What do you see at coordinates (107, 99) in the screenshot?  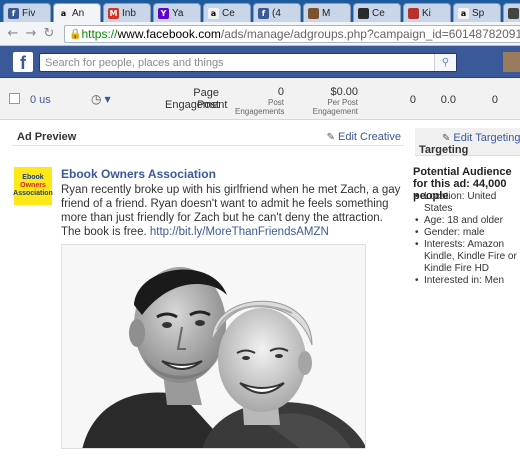 I see `chevron-down-icon: ▼` at bounding box center [107, 99].